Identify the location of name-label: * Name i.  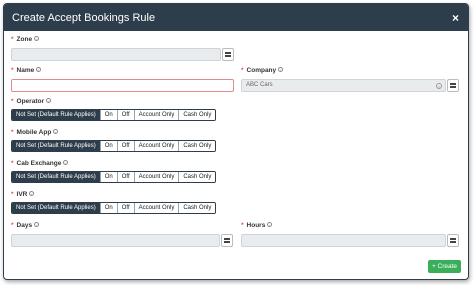
(26, 70).